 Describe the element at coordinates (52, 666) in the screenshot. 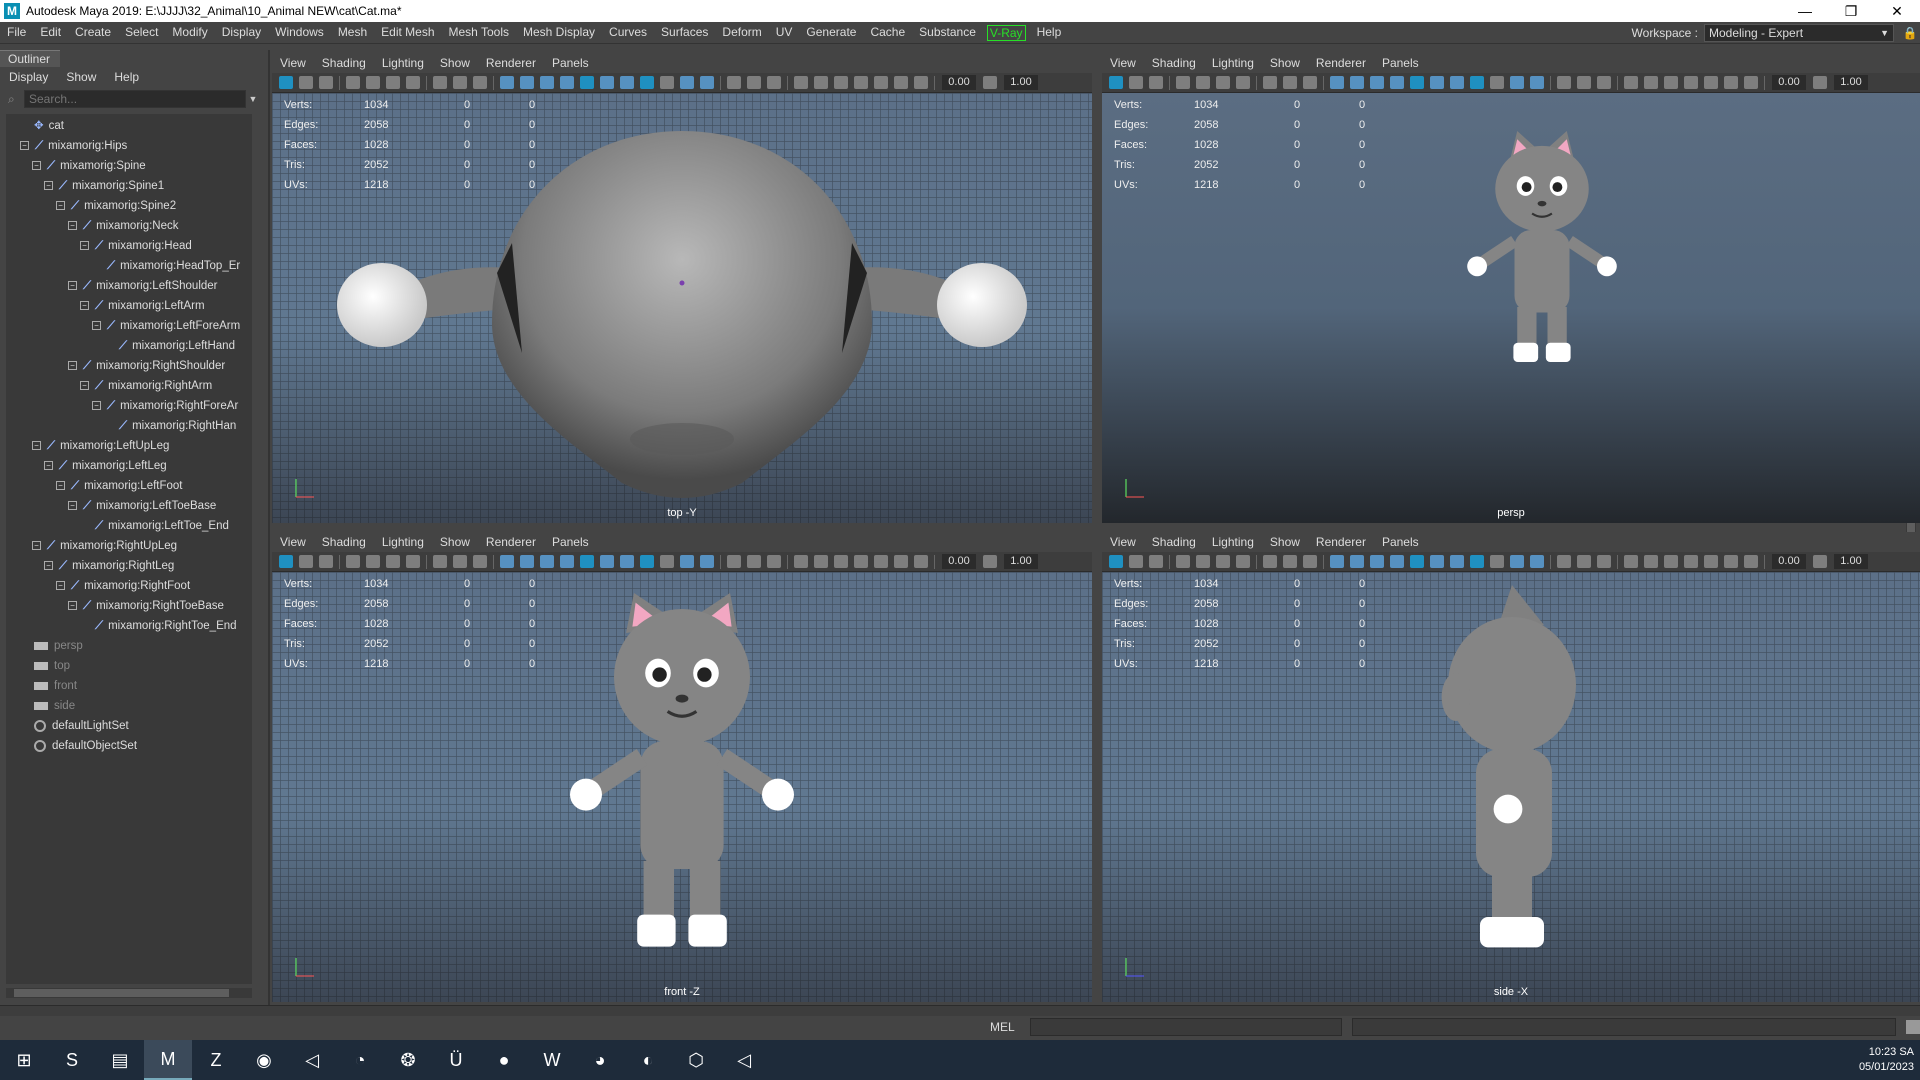

I see `outliner-item: top` at that location.